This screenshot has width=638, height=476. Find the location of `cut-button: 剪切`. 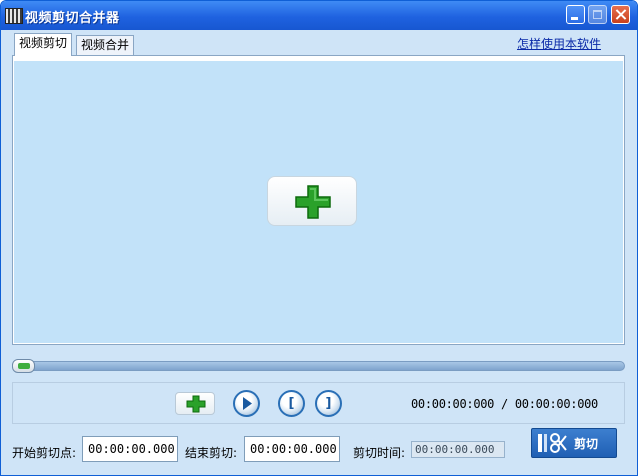

cut-button: 剪切 is located at coordinates (574, 443).